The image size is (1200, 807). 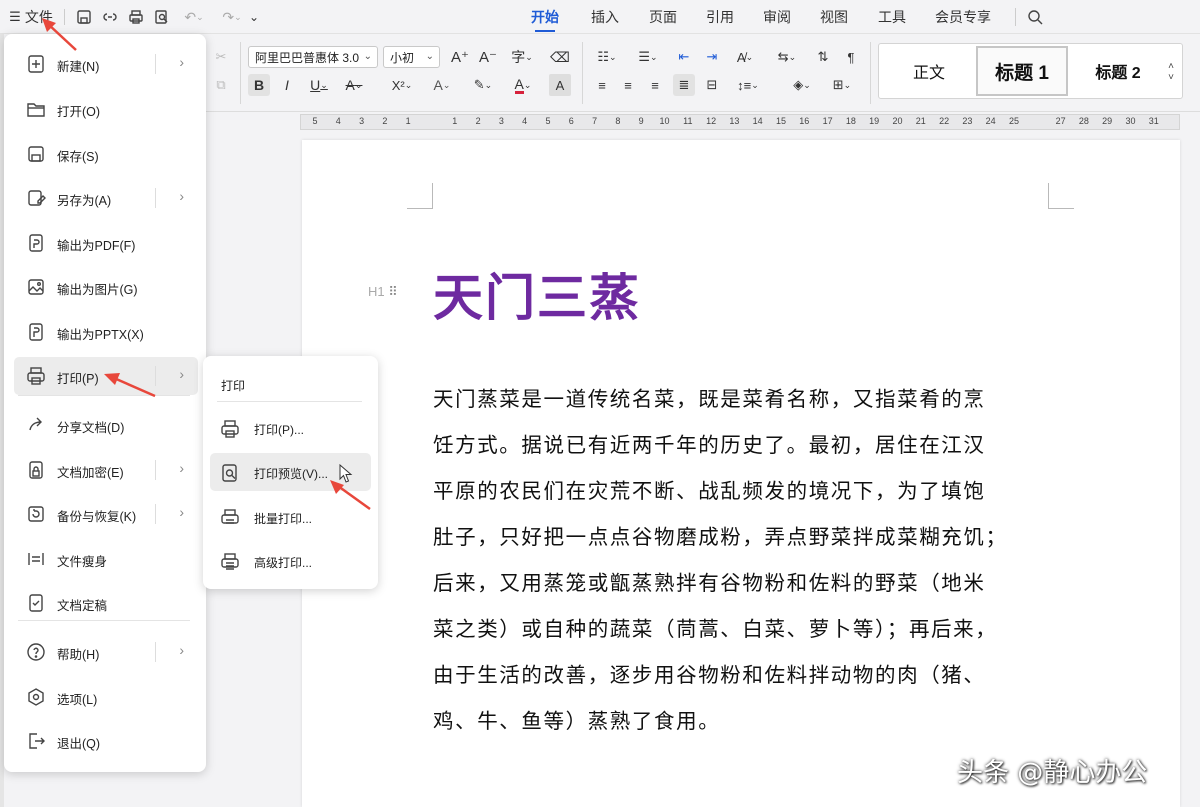 What do you see at coordinates (712, 57) in the screenshot?
I see `increase-indent-button: ⇥` at bounding box center [712, 57].